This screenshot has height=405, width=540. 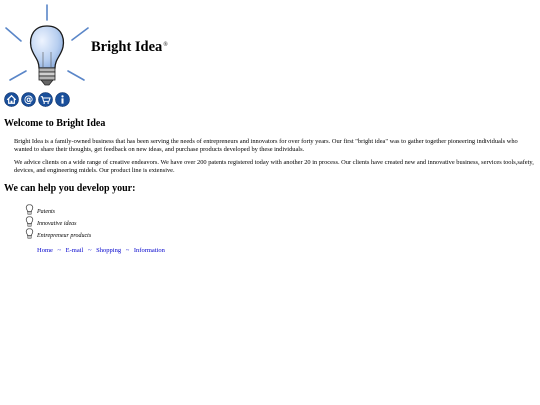 I want to click on icon-toolbar: @, so click(x=37, y=99).